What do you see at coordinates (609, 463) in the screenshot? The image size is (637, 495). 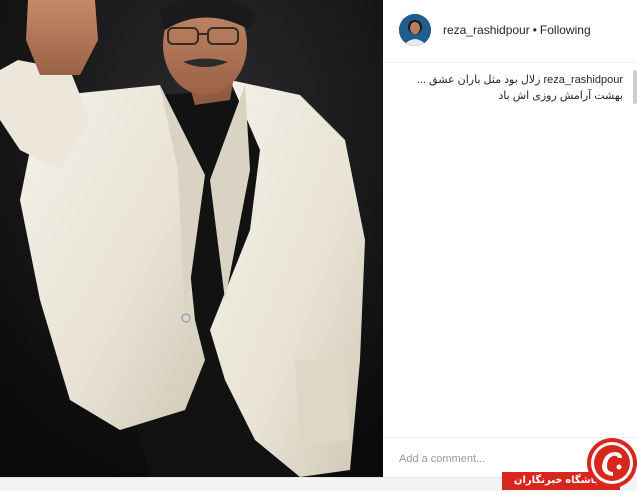 I see `watermark-logo-icon` at bounding box center [609, 463].